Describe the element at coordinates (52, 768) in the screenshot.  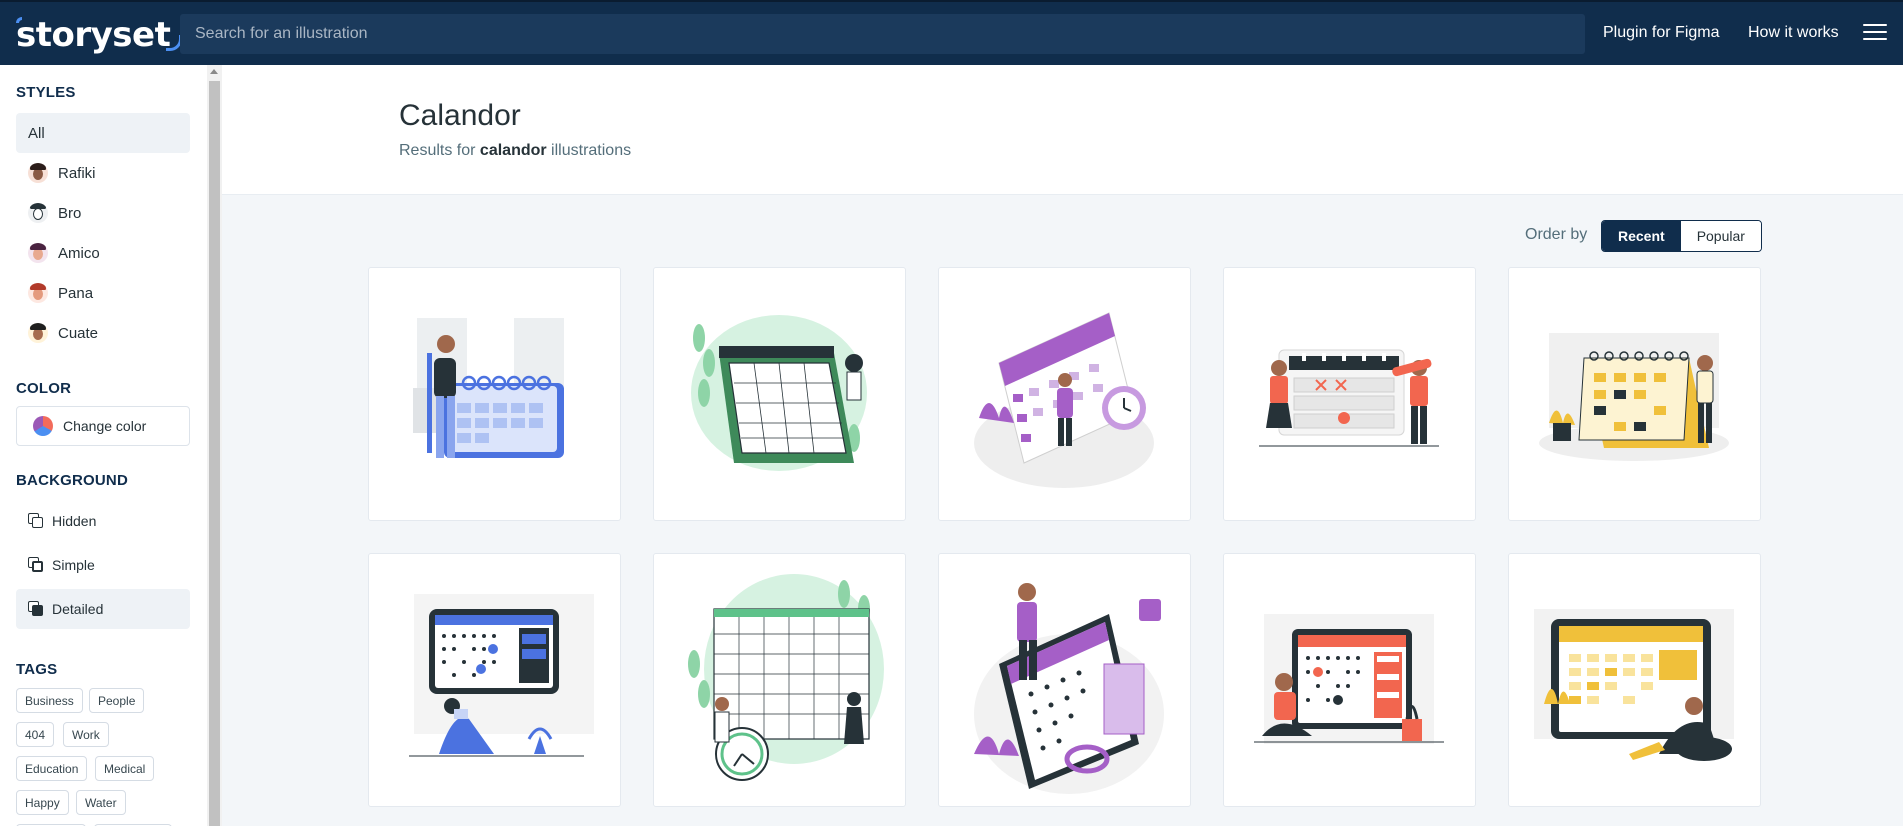
I see `tag-education: Education` at that location.